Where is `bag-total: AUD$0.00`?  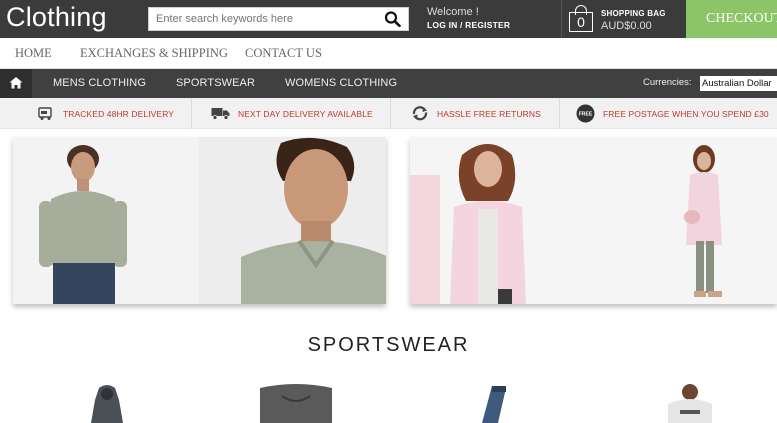 bag-total: AUD$0.00 is located at coordinates (626, 26).